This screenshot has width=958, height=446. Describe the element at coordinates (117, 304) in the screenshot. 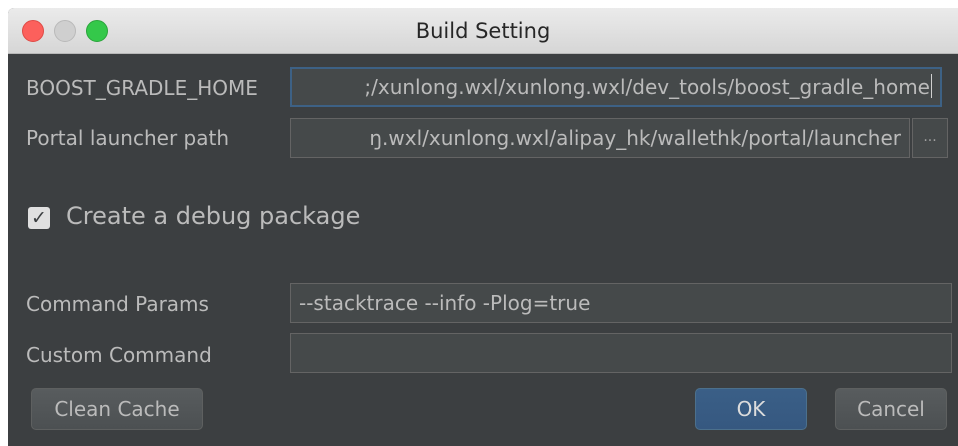

I see `command-params-label: Command Params` at that location.